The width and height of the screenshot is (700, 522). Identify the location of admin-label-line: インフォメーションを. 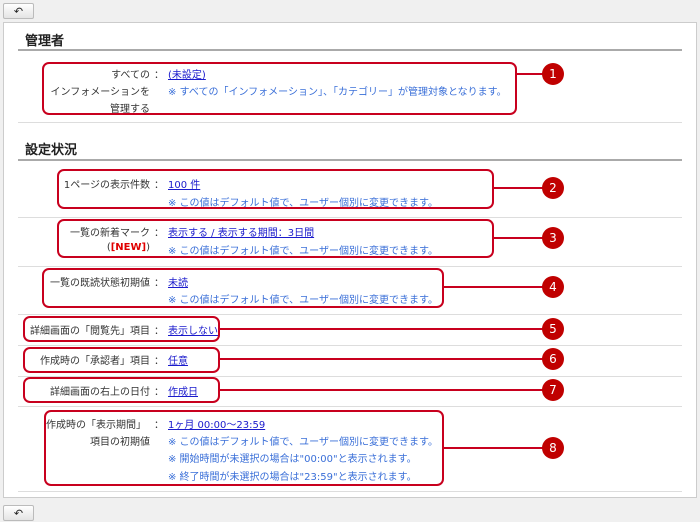
(100, 92).